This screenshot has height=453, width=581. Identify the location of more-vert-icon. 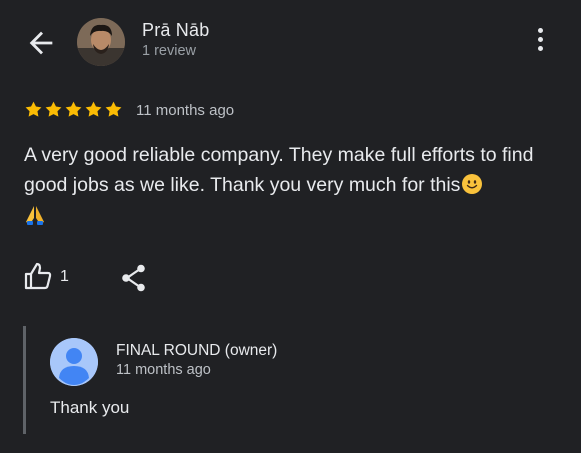
(540, 39).